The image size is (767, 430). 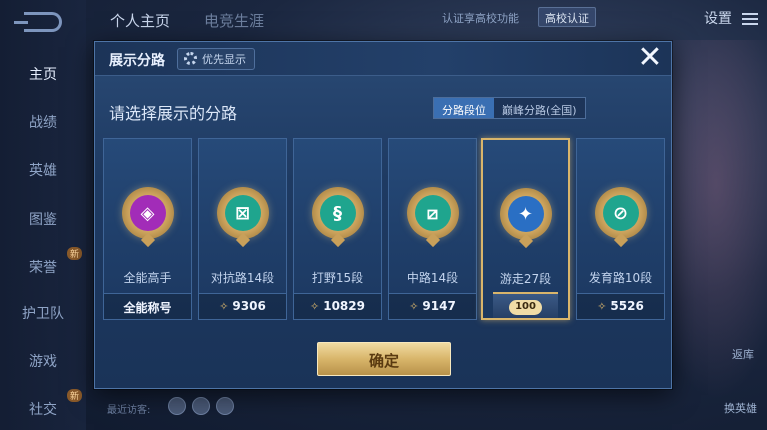 I want to click on lane-footer: ✧ 5526, so click(x=620, y=306).